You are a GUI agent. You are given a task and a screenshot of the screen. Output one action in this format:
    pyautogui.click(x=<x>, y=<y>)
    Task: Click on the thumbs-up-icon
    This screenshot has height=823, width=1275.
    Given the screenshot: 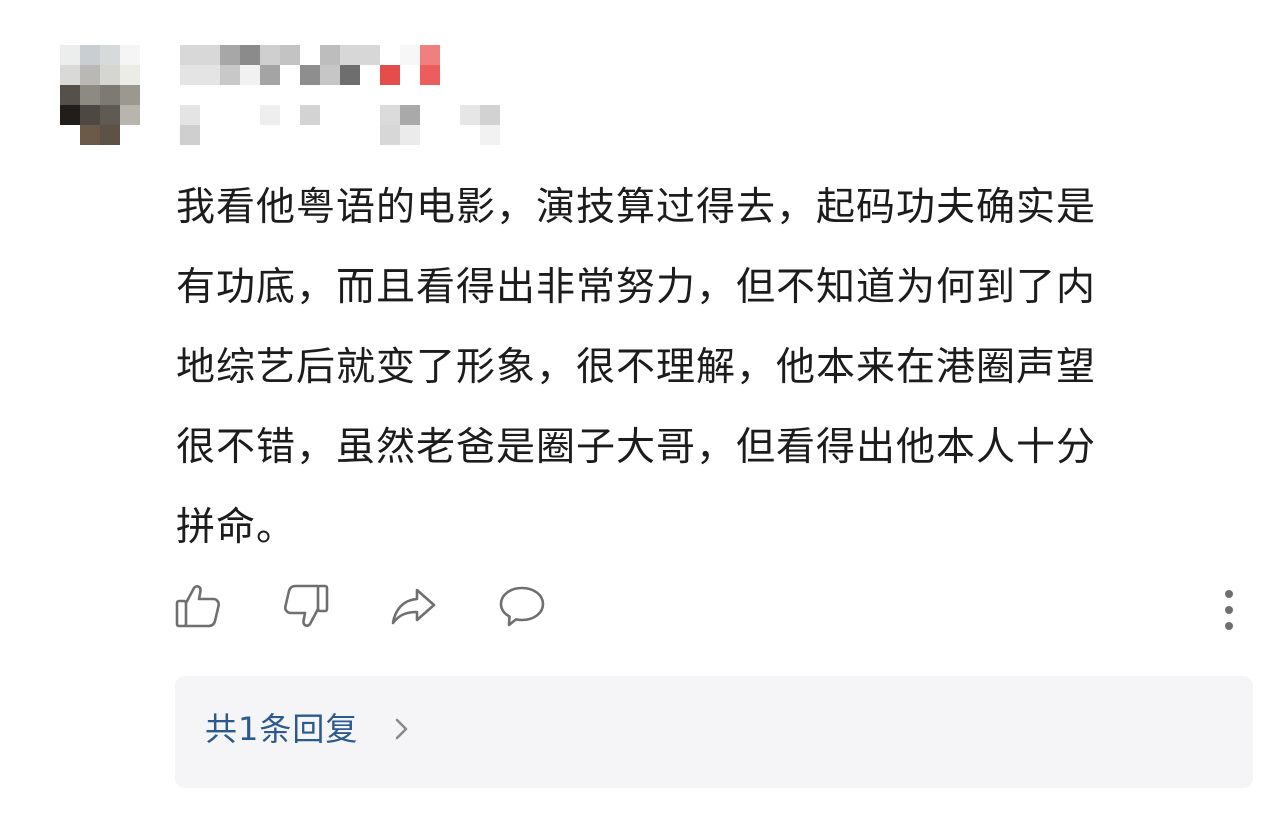 What is the action you would take?
    pyautogui.click(x=198, y=606)
    